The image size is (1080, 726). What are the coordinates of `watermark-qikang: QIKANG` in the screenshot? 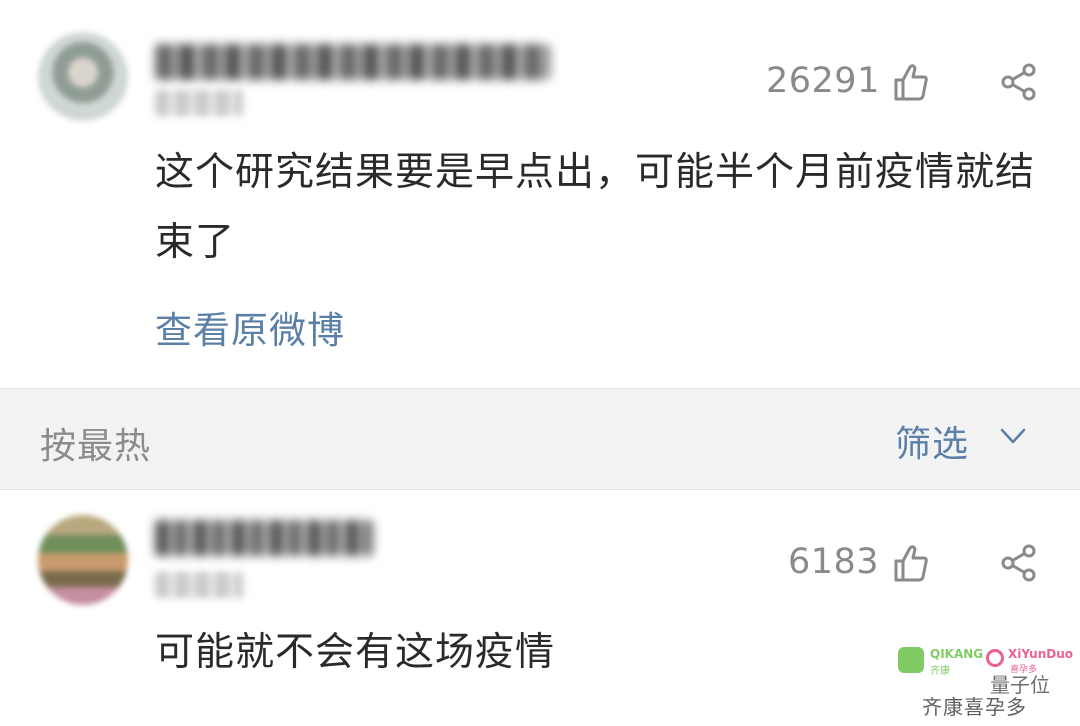 It's located at (957, 654).